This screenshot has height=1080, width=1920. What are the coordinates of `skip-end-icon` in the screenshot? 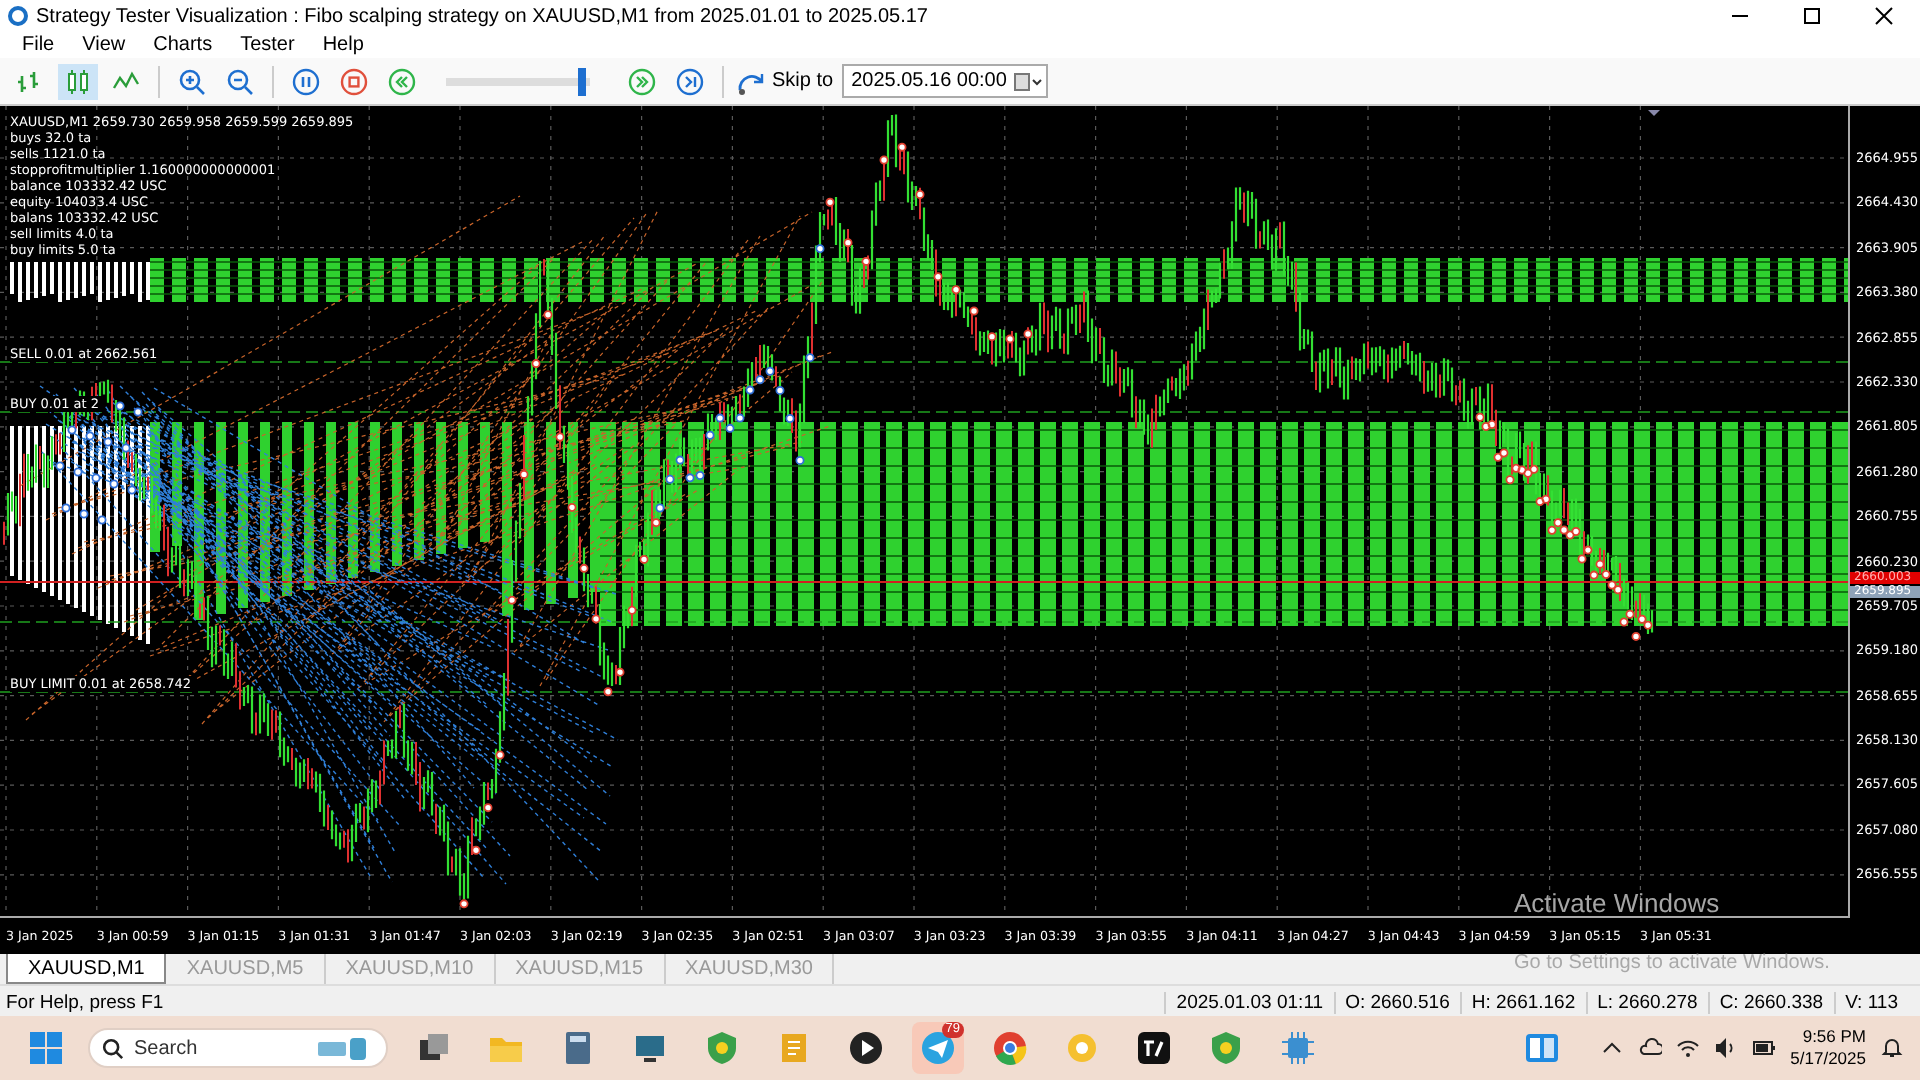 It's located at (690, 81).